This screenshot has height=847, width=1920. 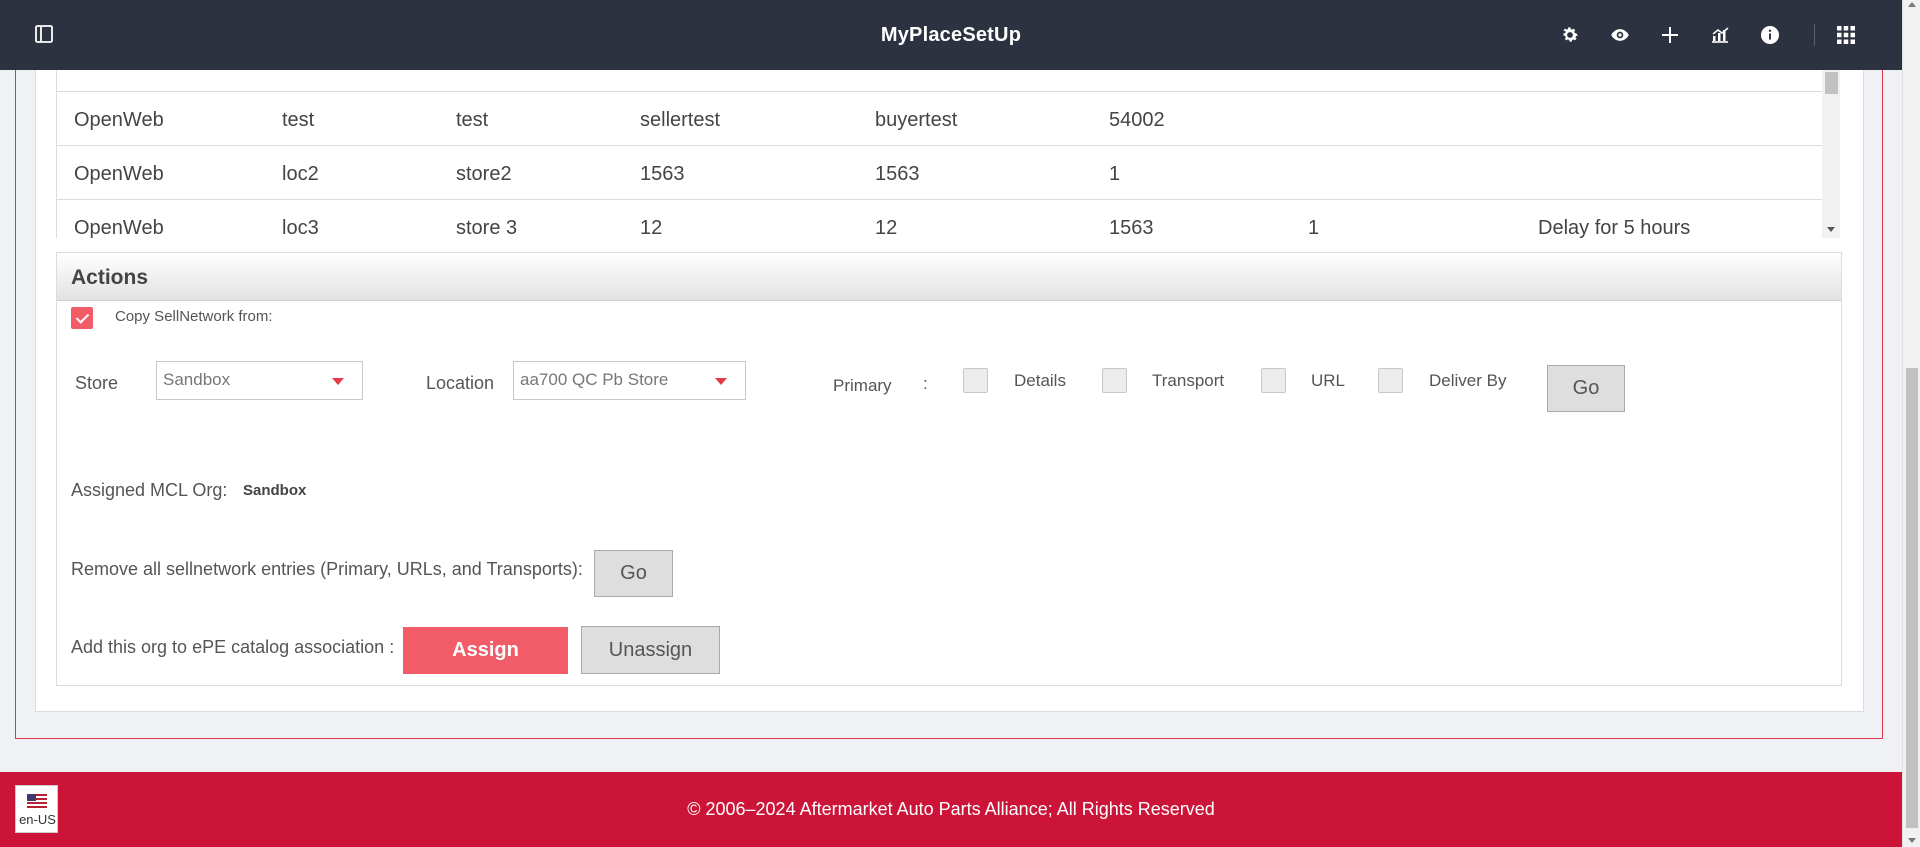 I want to click on assign-button: Assign, so click(x=485, y=650).